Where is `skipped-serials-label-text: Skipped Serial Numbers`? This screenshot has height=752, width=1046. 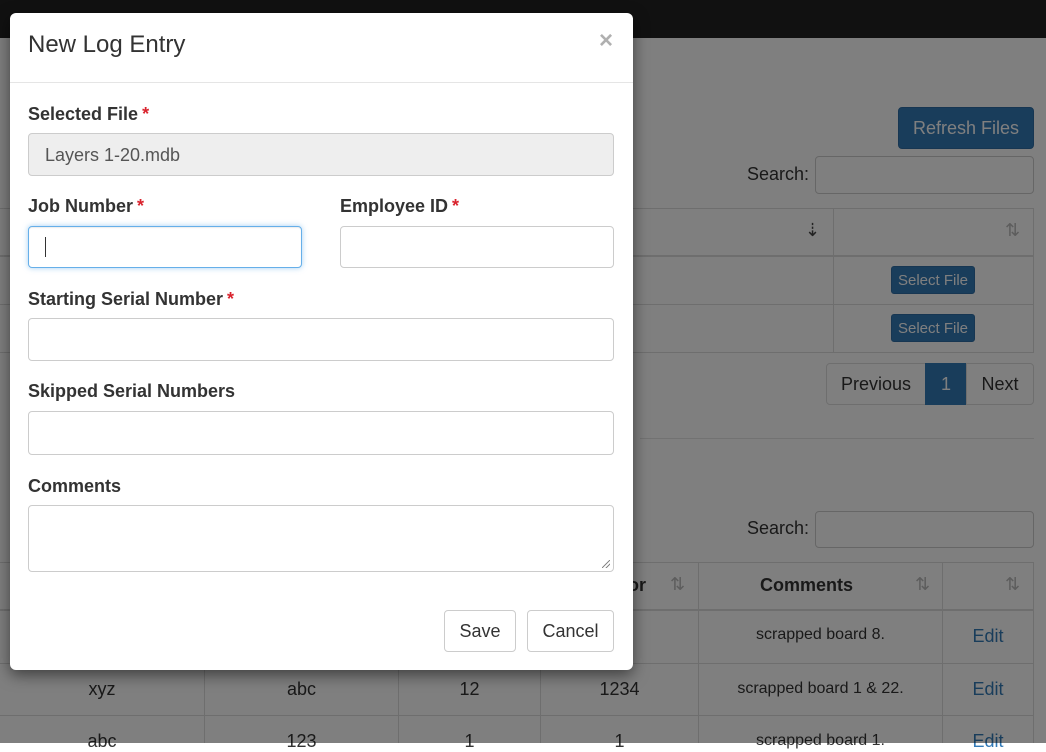
skipped-serials-label-text: Skipped Serial Numbers is located at coordinates (132, 391).